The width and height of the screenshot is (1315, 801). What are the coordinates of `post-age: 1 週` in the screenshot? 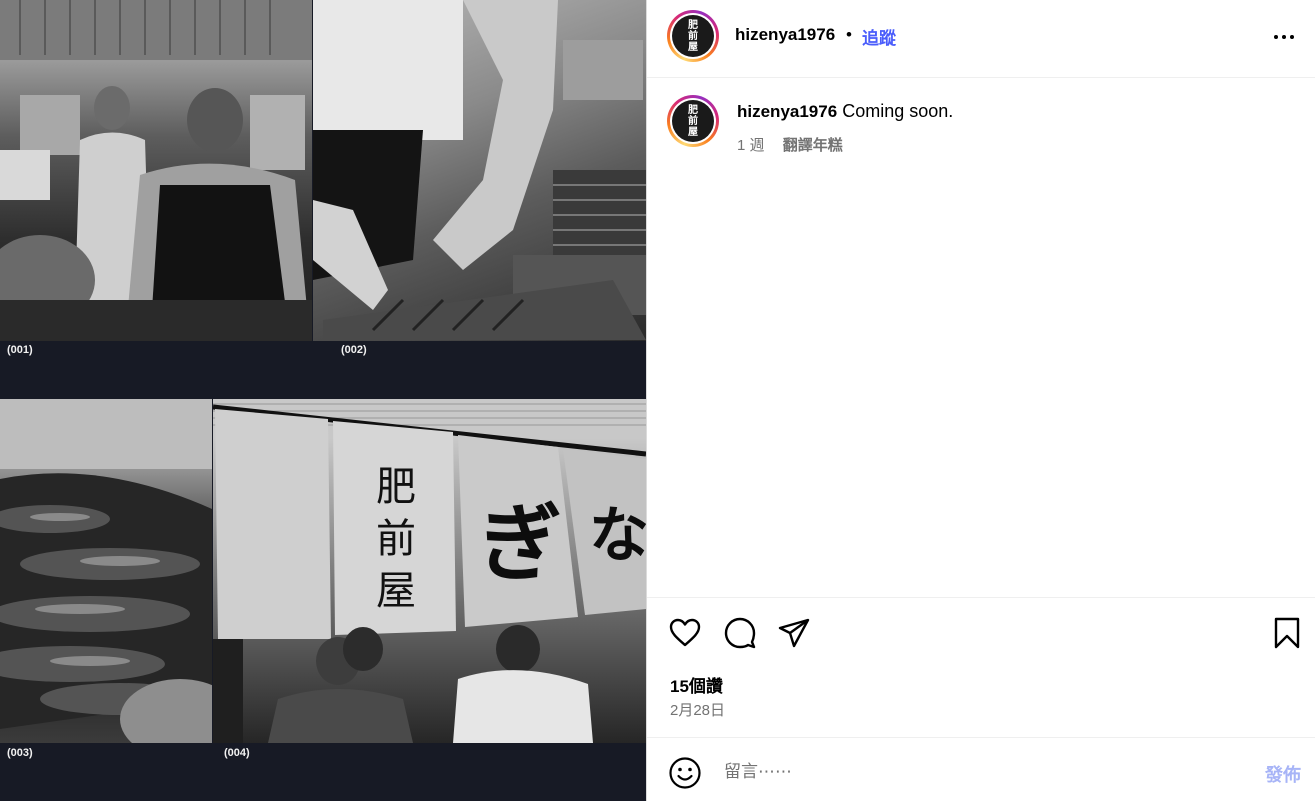 It's located at (751, 145).